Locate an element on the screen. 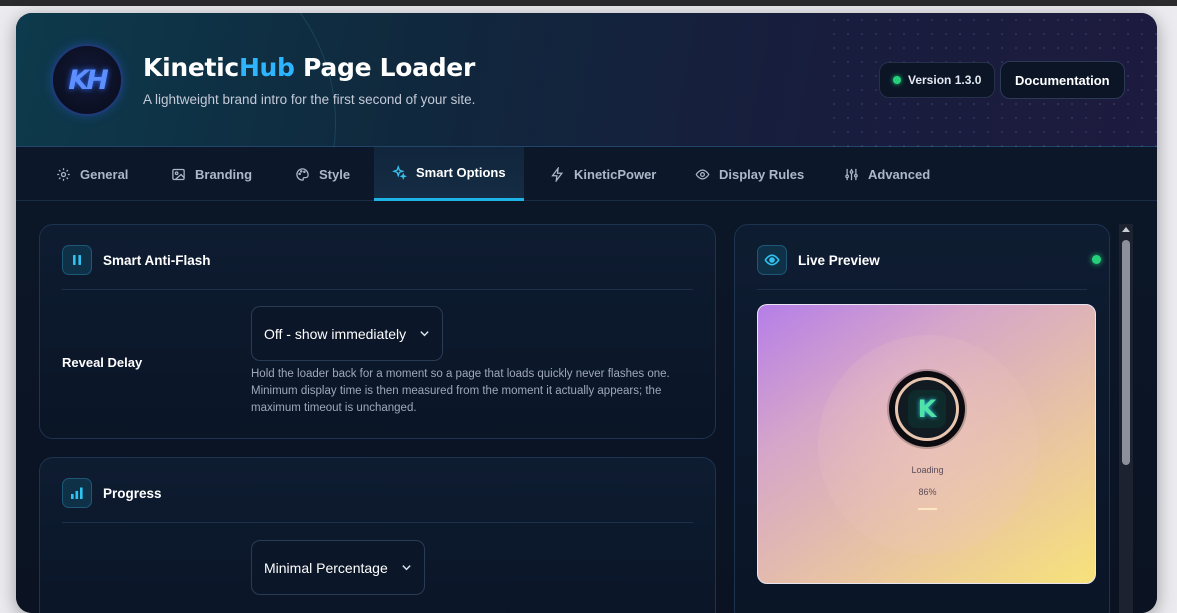 Image resolution: width=1177 pixels, height=613 pixels. tab-label: KineticPower is located at coordinates (615, 174).